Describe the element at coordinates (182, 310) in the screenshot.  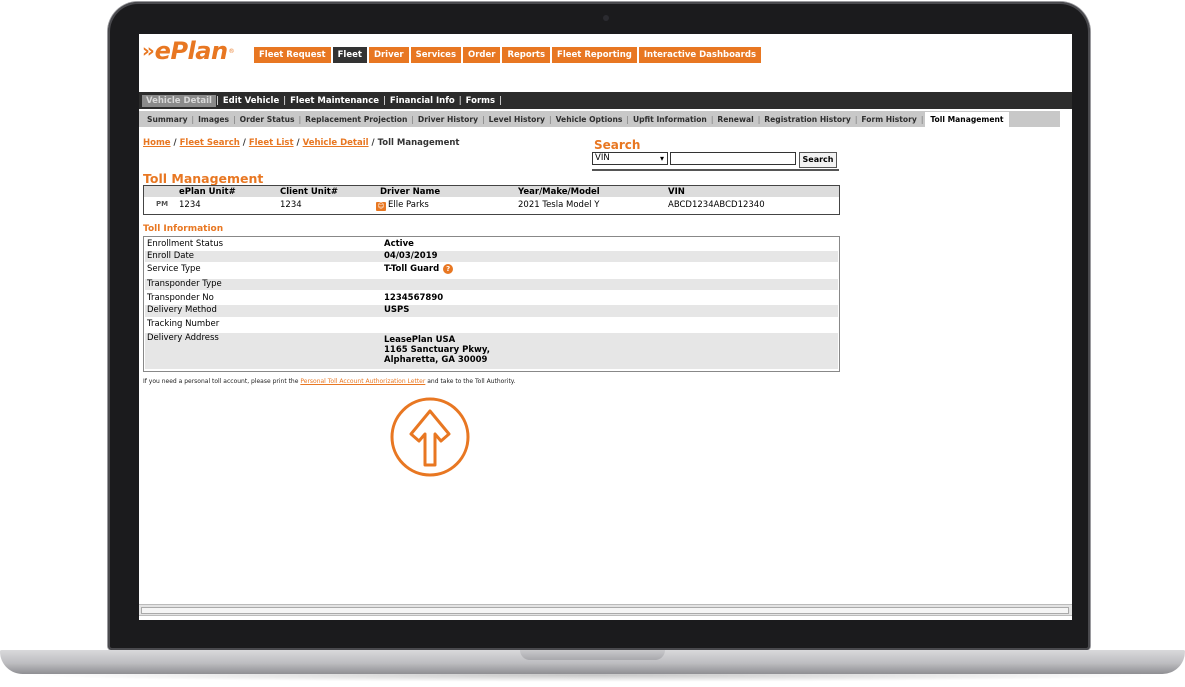
I see `label-delivery-method: Delivery Method` at that location.